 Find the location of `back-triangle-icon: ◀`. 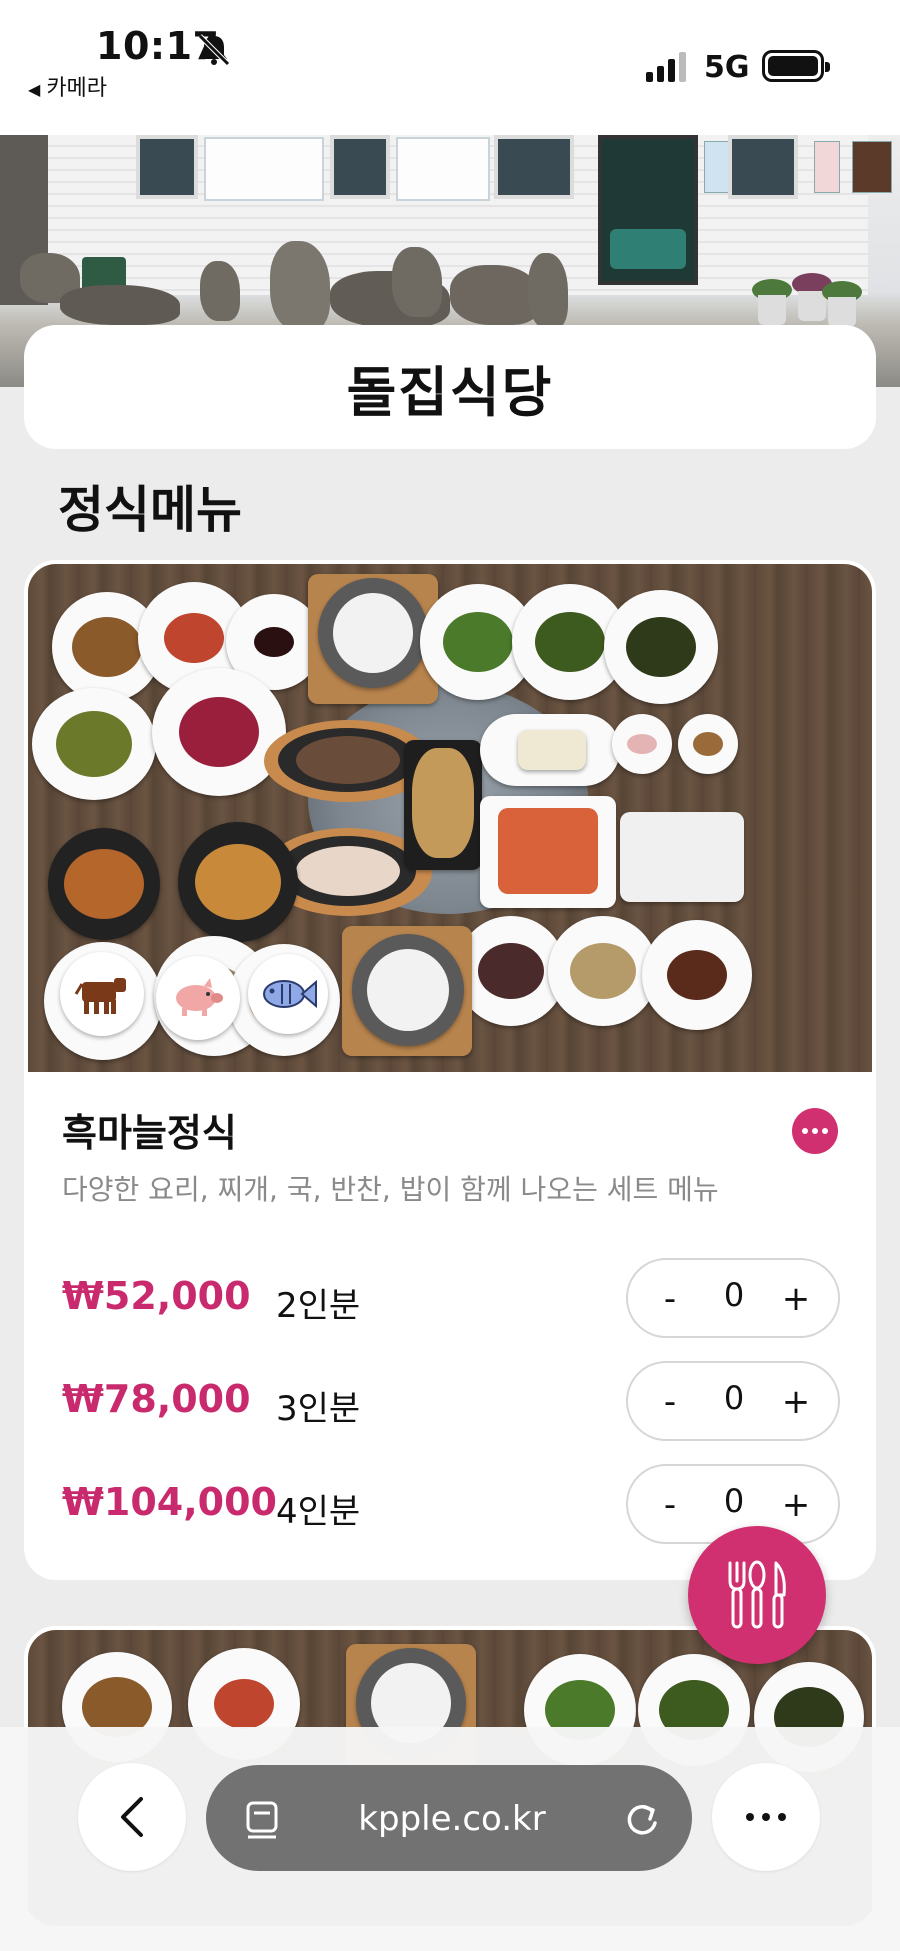

back-triangle-icon: ◀ is located at coordinates (34, 89).